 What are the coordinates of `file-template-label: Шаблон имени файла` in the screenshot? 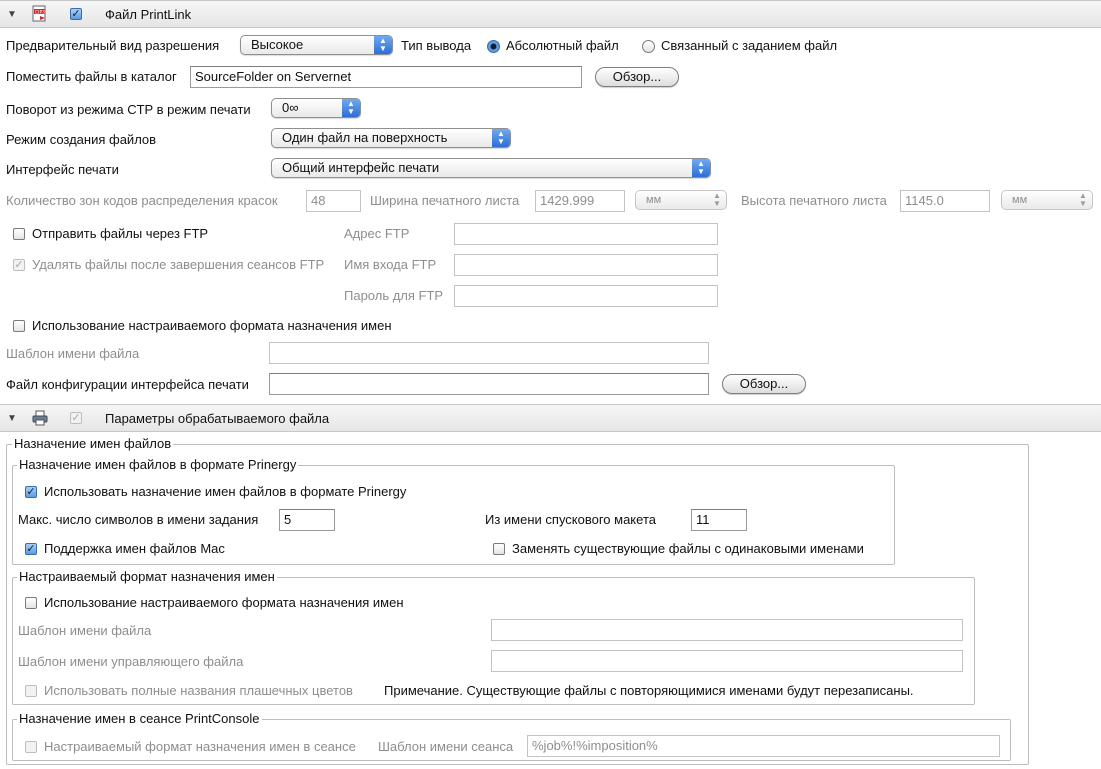 It's located at (73, 353).